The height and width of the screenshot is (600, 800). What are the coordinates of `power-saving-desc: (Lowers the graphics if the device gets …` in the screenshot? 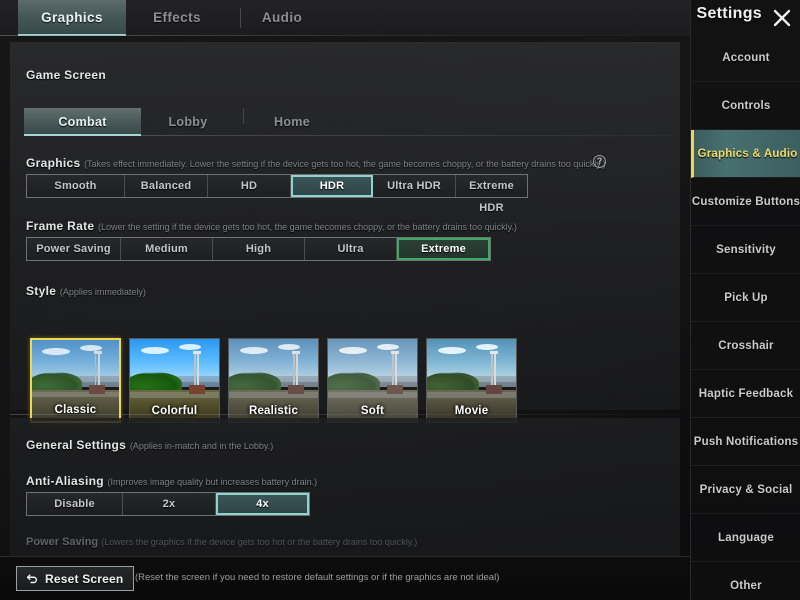 It's located at (259, 542).